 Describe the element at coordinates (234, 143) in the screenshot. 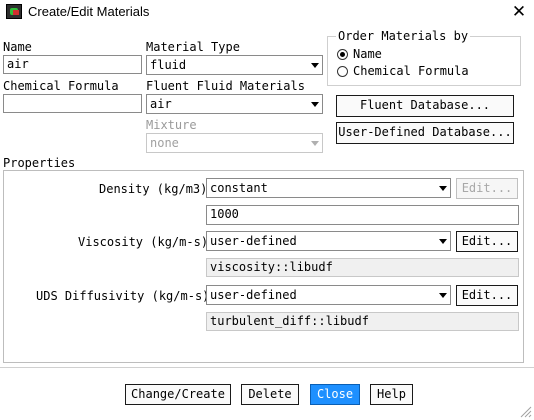

I see `mixture-select: none` at that location.